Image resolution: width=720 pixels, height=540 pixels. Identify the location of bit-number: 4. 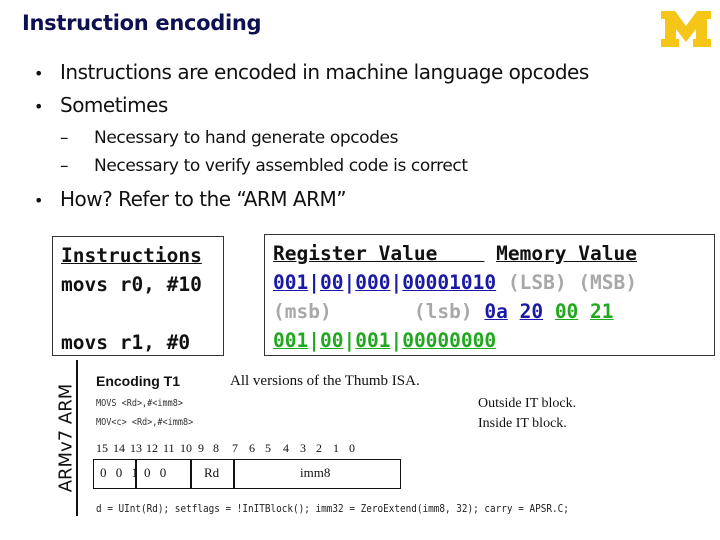
(286, 448).